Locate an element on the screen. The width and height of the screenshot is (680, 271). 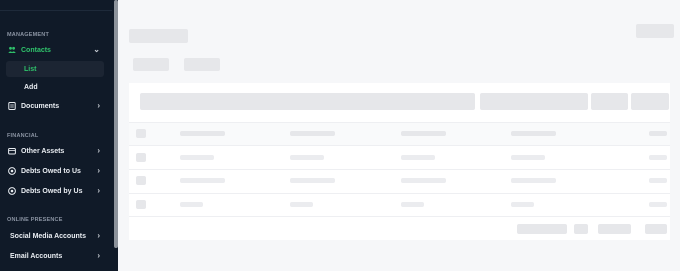
sidebar-scrollbar is located at coordinates (116, 124).